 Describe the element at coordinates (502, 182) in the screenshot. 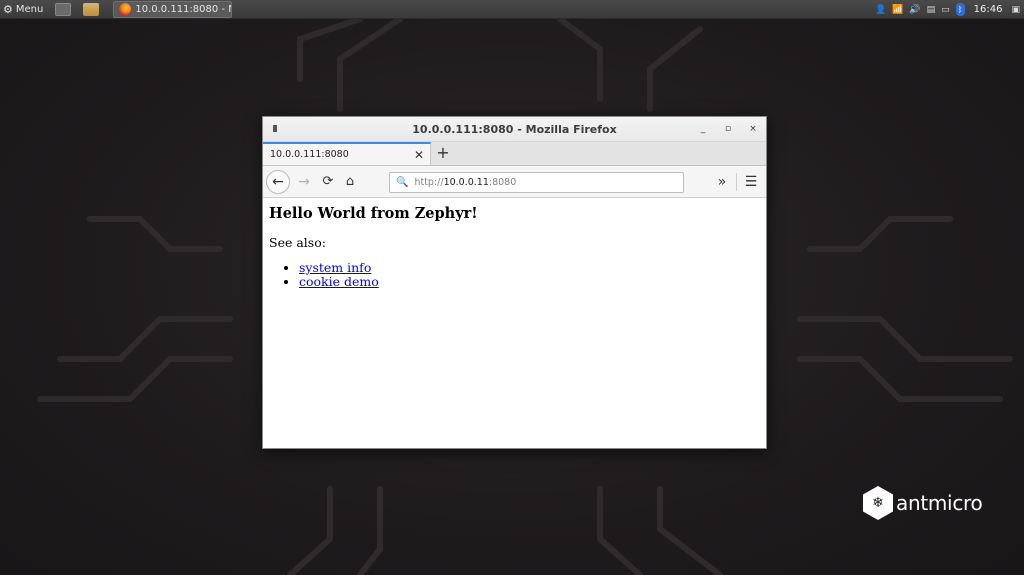

I see `url-port: :8080` at that location.